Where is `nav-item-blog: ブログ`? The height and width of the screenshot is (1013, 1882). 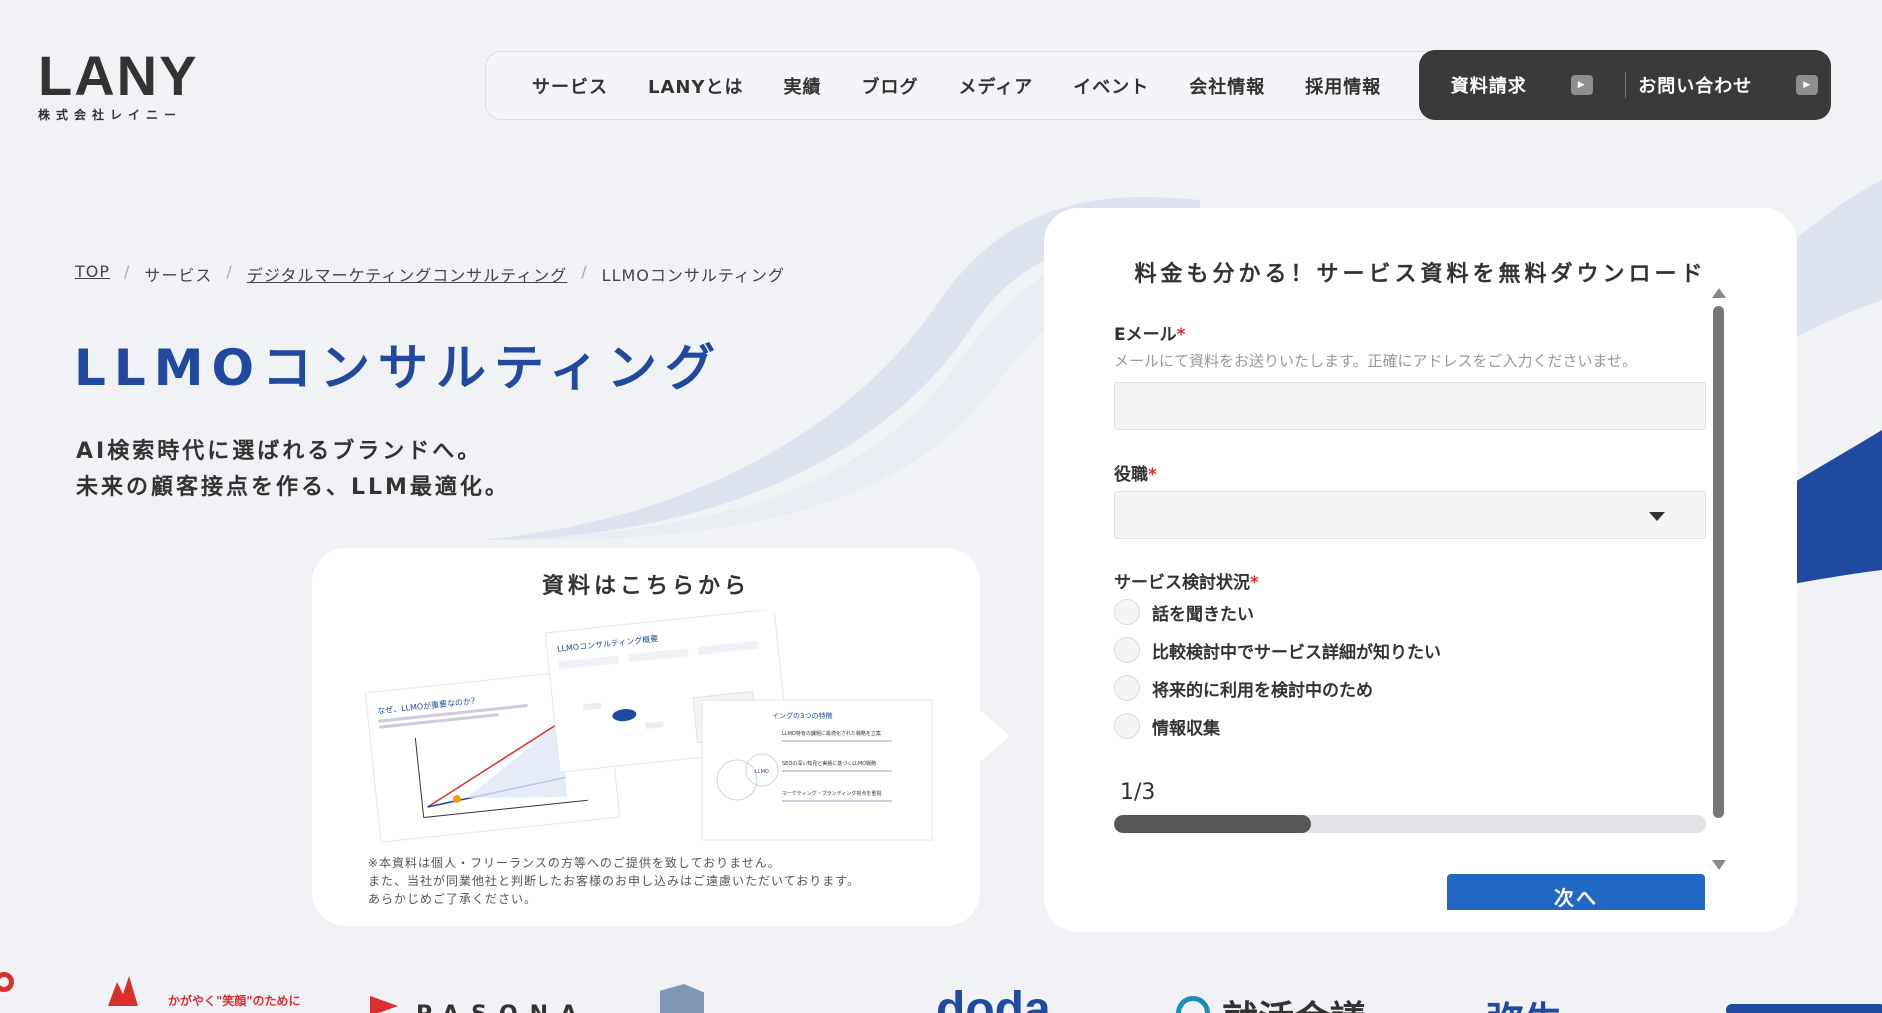 nav-item-blog: ブログ is located at coordinates (890, 86).